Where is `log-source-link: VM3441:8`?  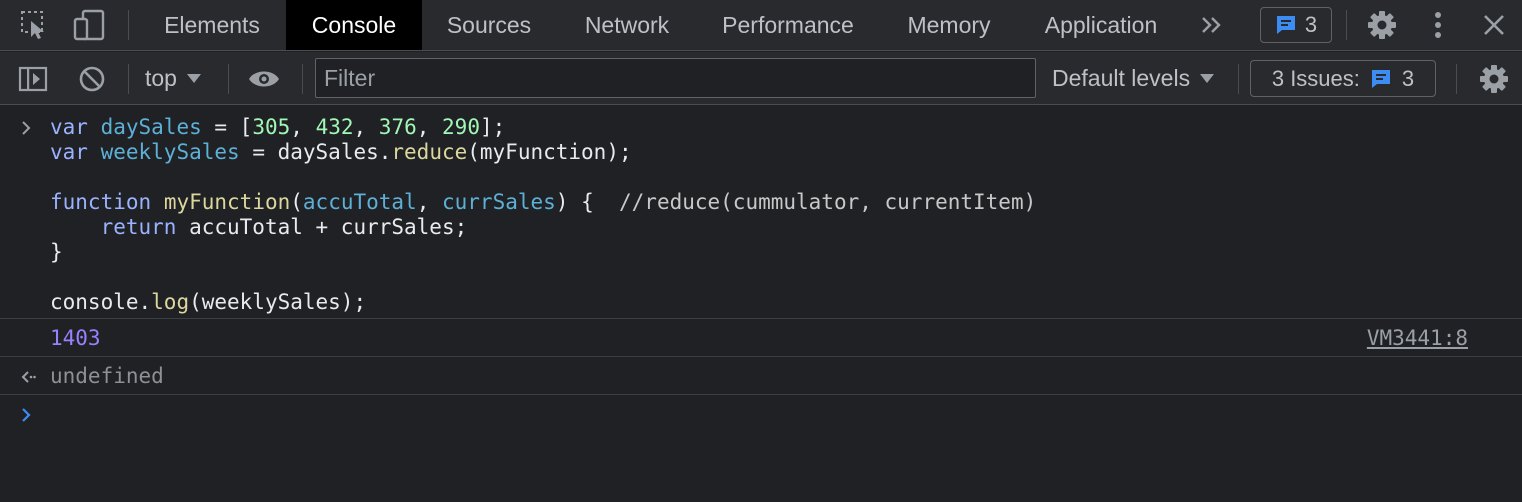
log-source-link: VM3441:8 is located at coordinates (1417, 338).